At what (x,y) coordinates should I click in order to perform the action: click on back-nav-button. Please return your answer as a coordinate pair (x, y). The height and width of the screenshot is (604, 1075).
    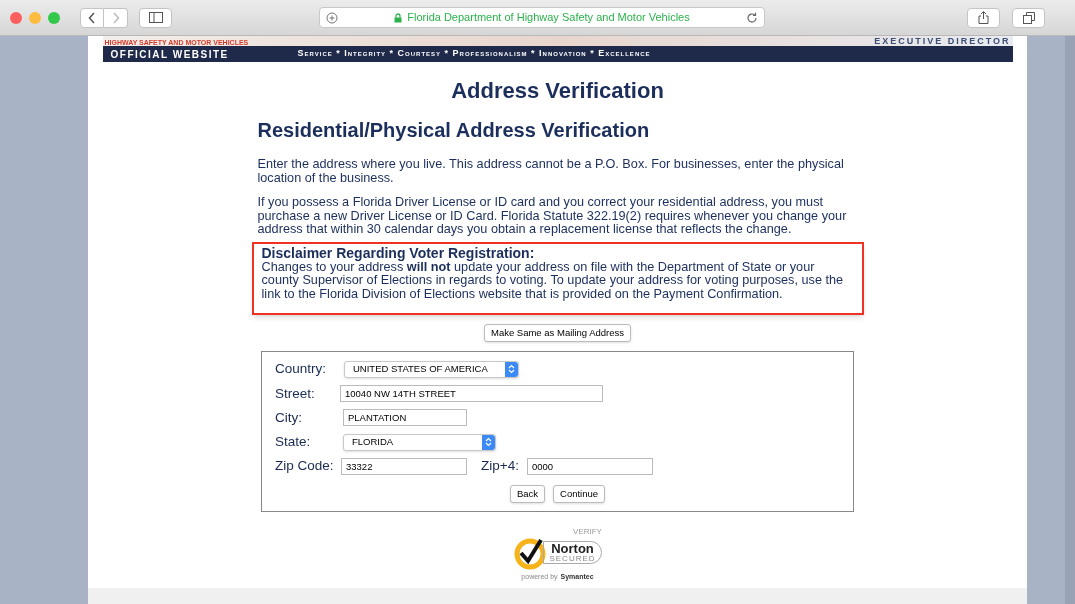
    Looking at the image, I should click on (92, 17).